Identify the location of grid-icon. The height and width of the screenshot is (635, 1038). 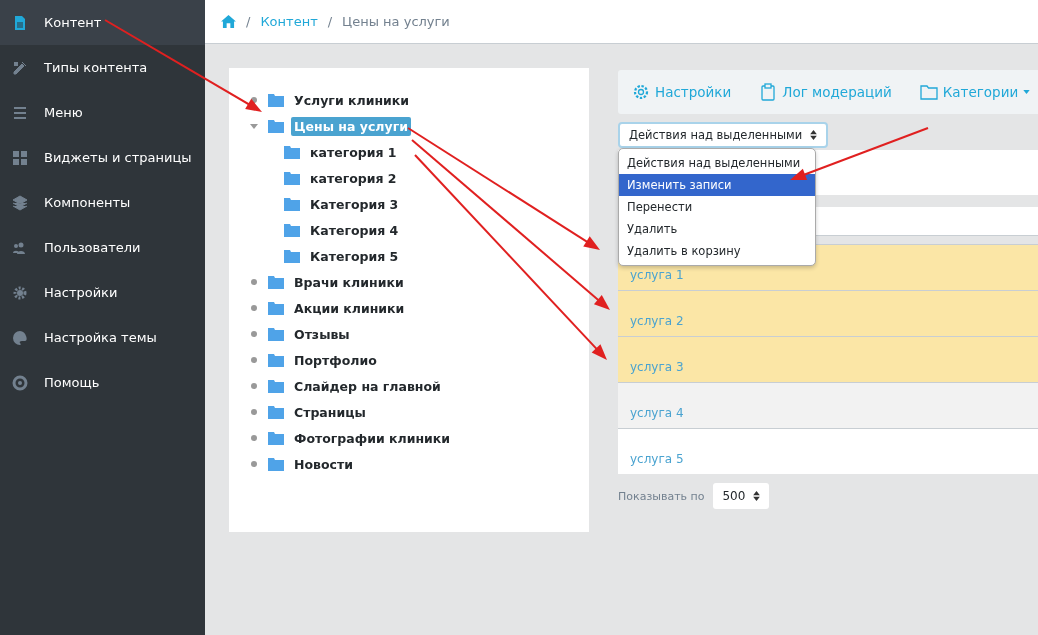
(20, 157).